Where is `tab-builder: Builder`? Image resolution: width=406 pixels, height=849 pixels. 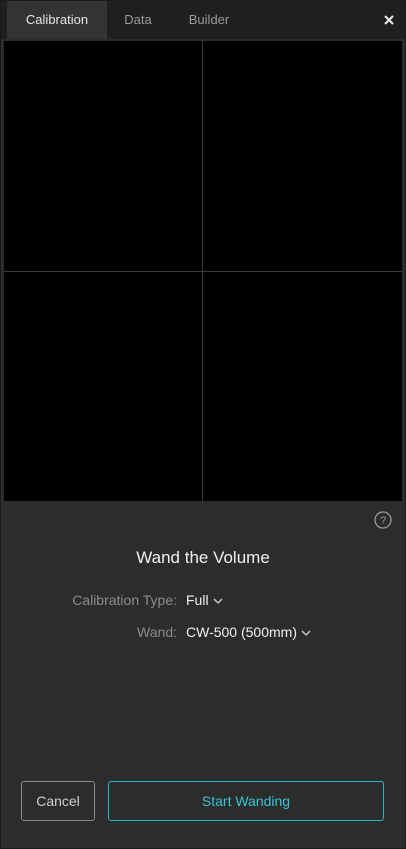 tab-builder: Builder is located at coordinates (209, 20).